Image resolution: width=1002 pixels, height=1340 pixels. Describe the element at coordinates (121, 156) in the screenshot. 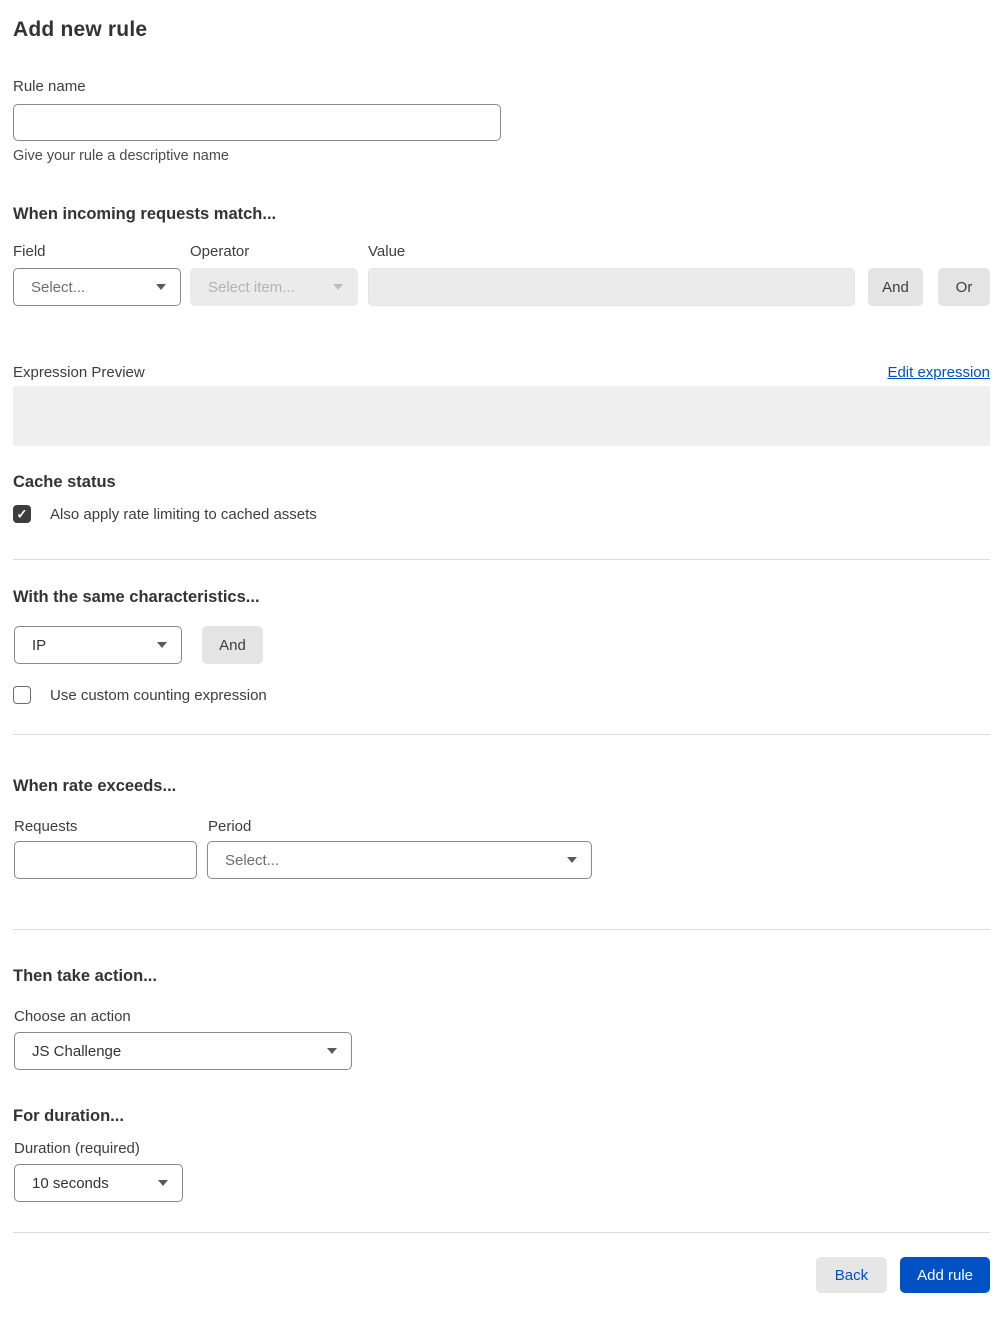

I see `rule-name-helper: Give your rule a descriptive name` at that location.